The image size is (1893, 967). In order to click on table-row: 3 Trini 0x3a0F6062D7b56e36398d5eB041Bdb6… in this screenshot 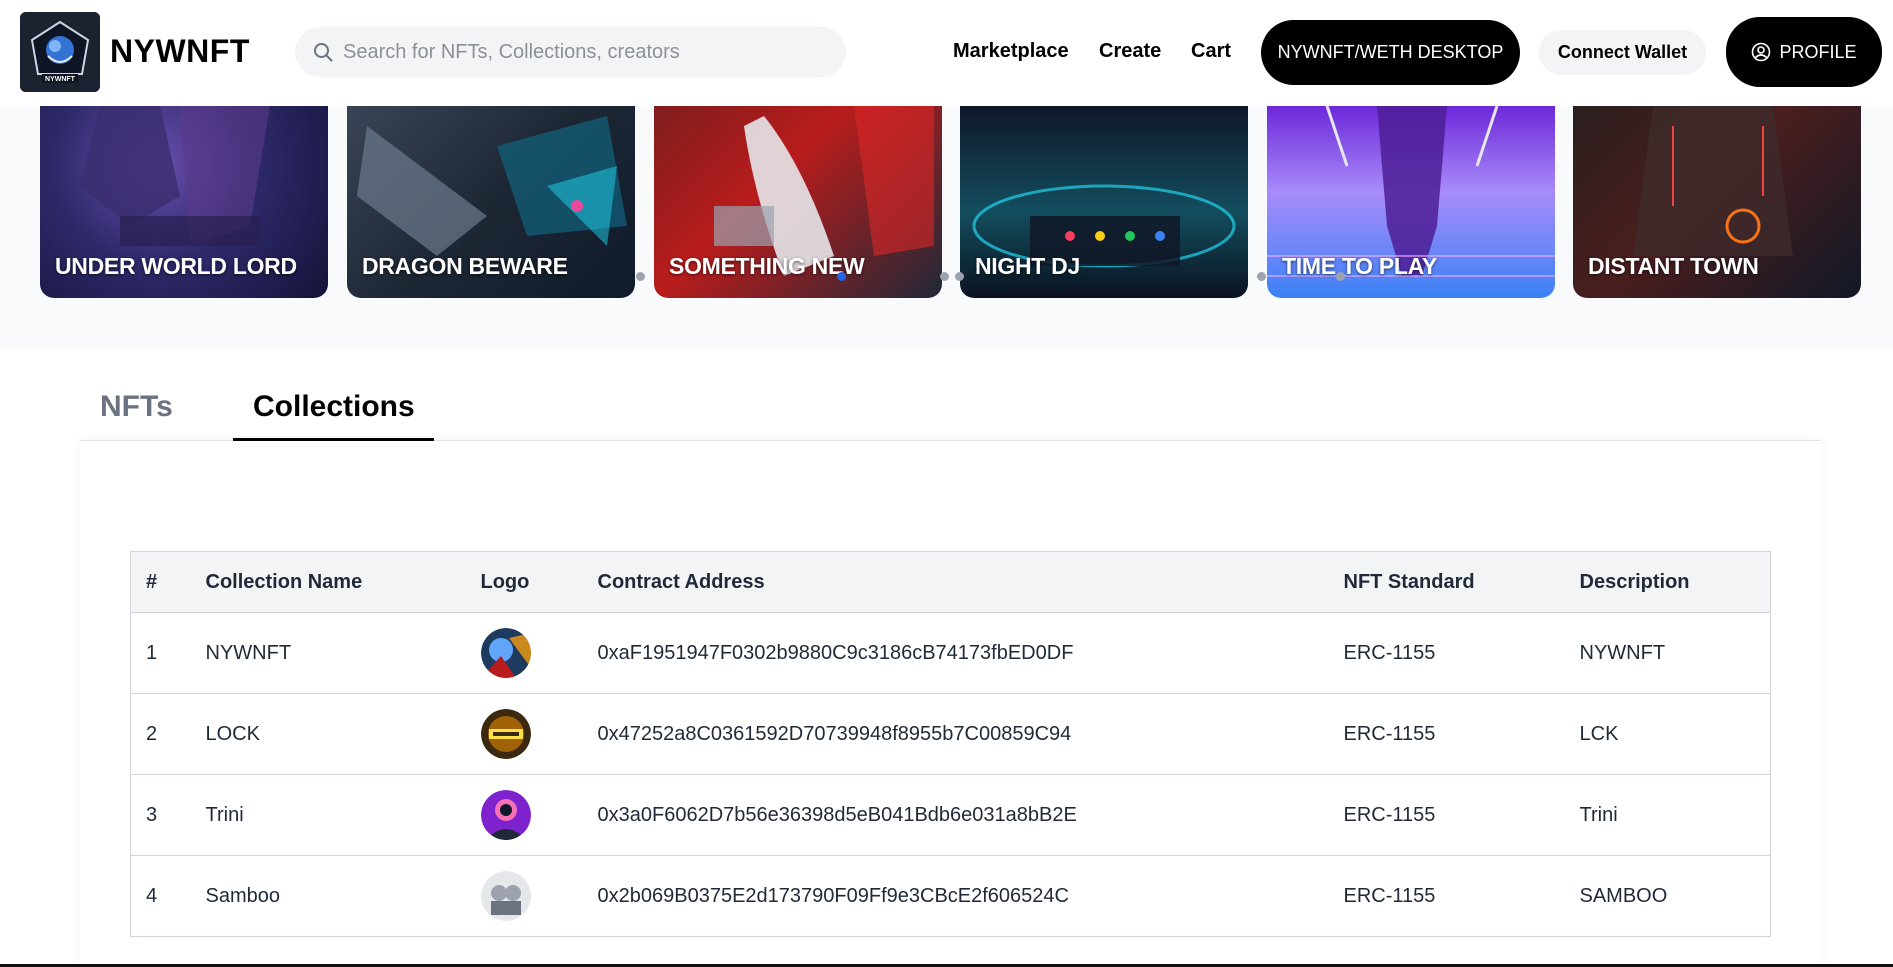, I will do `click(950, 815)`.